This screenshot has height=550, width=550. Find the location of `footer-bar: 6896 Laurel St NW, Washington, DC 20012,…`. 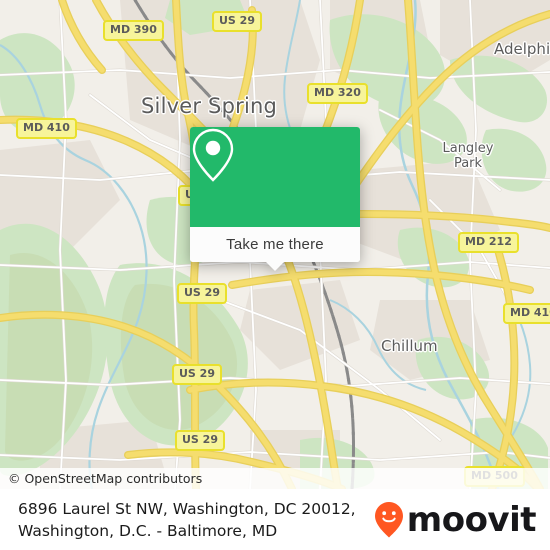

footer-bar: 6896 Laurel St NW, Washington, DC 20012,… is located at coordinates (275, 519).